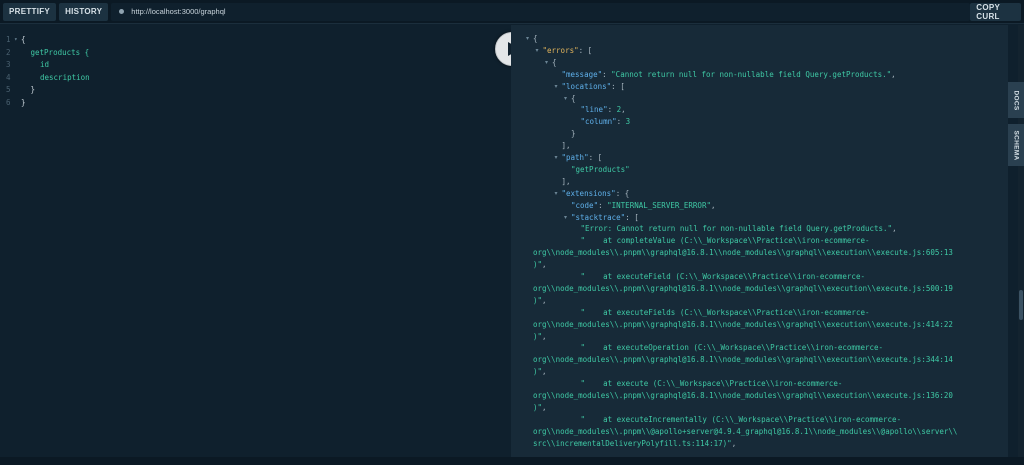 The height and width of the screenshot is (465, 1024). What do you see at coordinates (598, 122) in the screenshot?
I see `json-key: "column"` at bounding box center [598, 122].